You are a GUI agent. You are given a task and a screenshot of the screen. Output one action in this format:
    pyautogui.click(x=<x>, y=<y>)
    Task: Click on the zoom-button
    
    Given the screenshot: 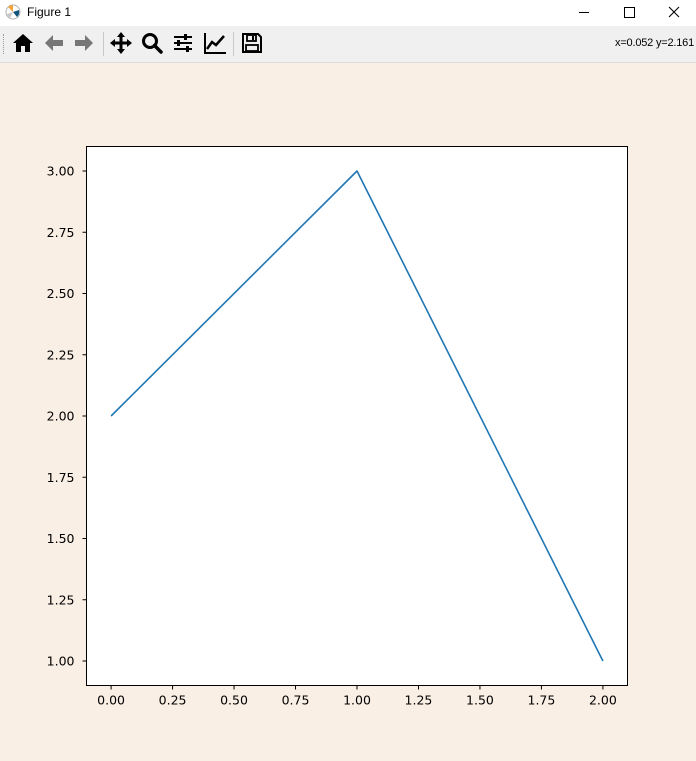 What is the action you would take?
    pyautogui.click(x=152, y=43)
    